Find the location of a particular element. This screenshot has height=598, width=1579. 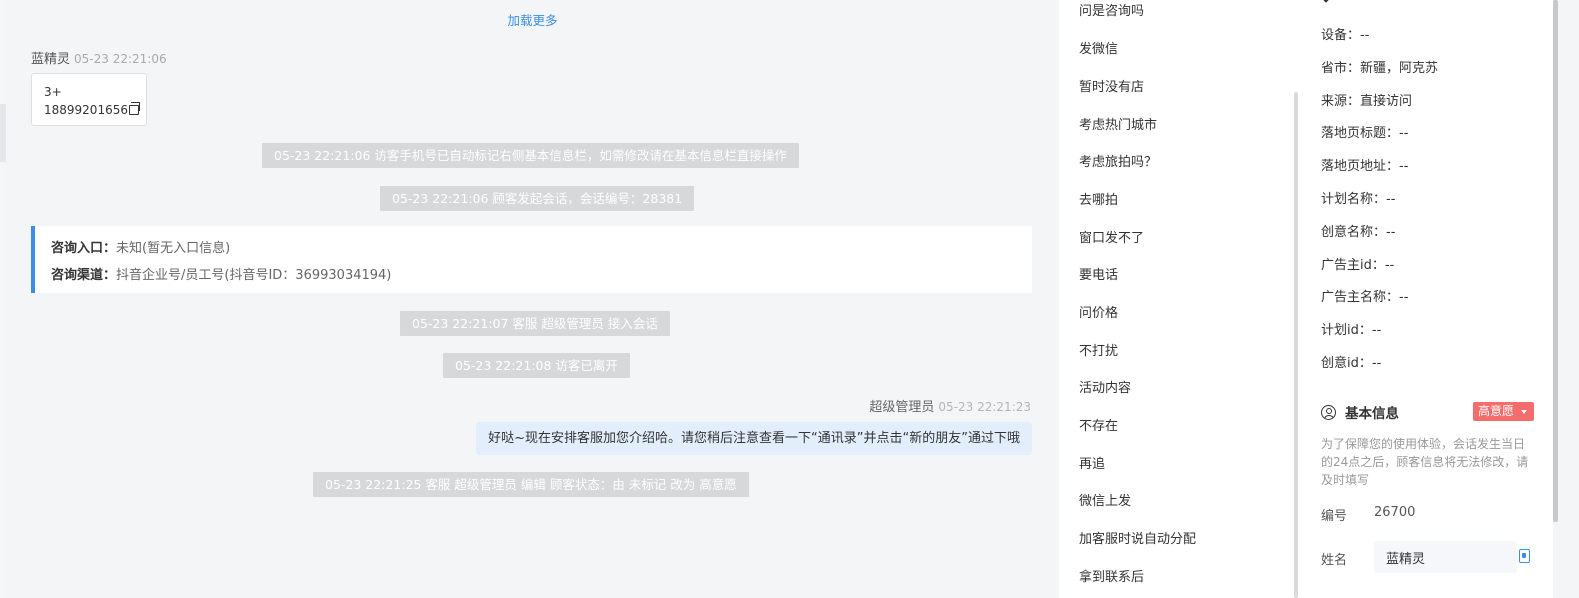

name-input is located at coordinates (1445, 557).